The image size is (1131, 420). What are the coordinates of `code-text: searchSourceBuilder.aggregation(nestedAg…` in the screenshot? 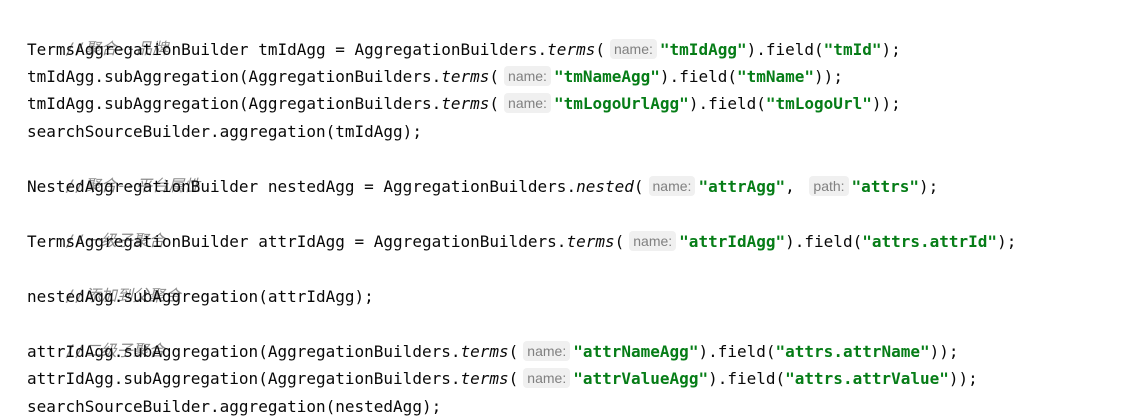 It's located at (234, 406).